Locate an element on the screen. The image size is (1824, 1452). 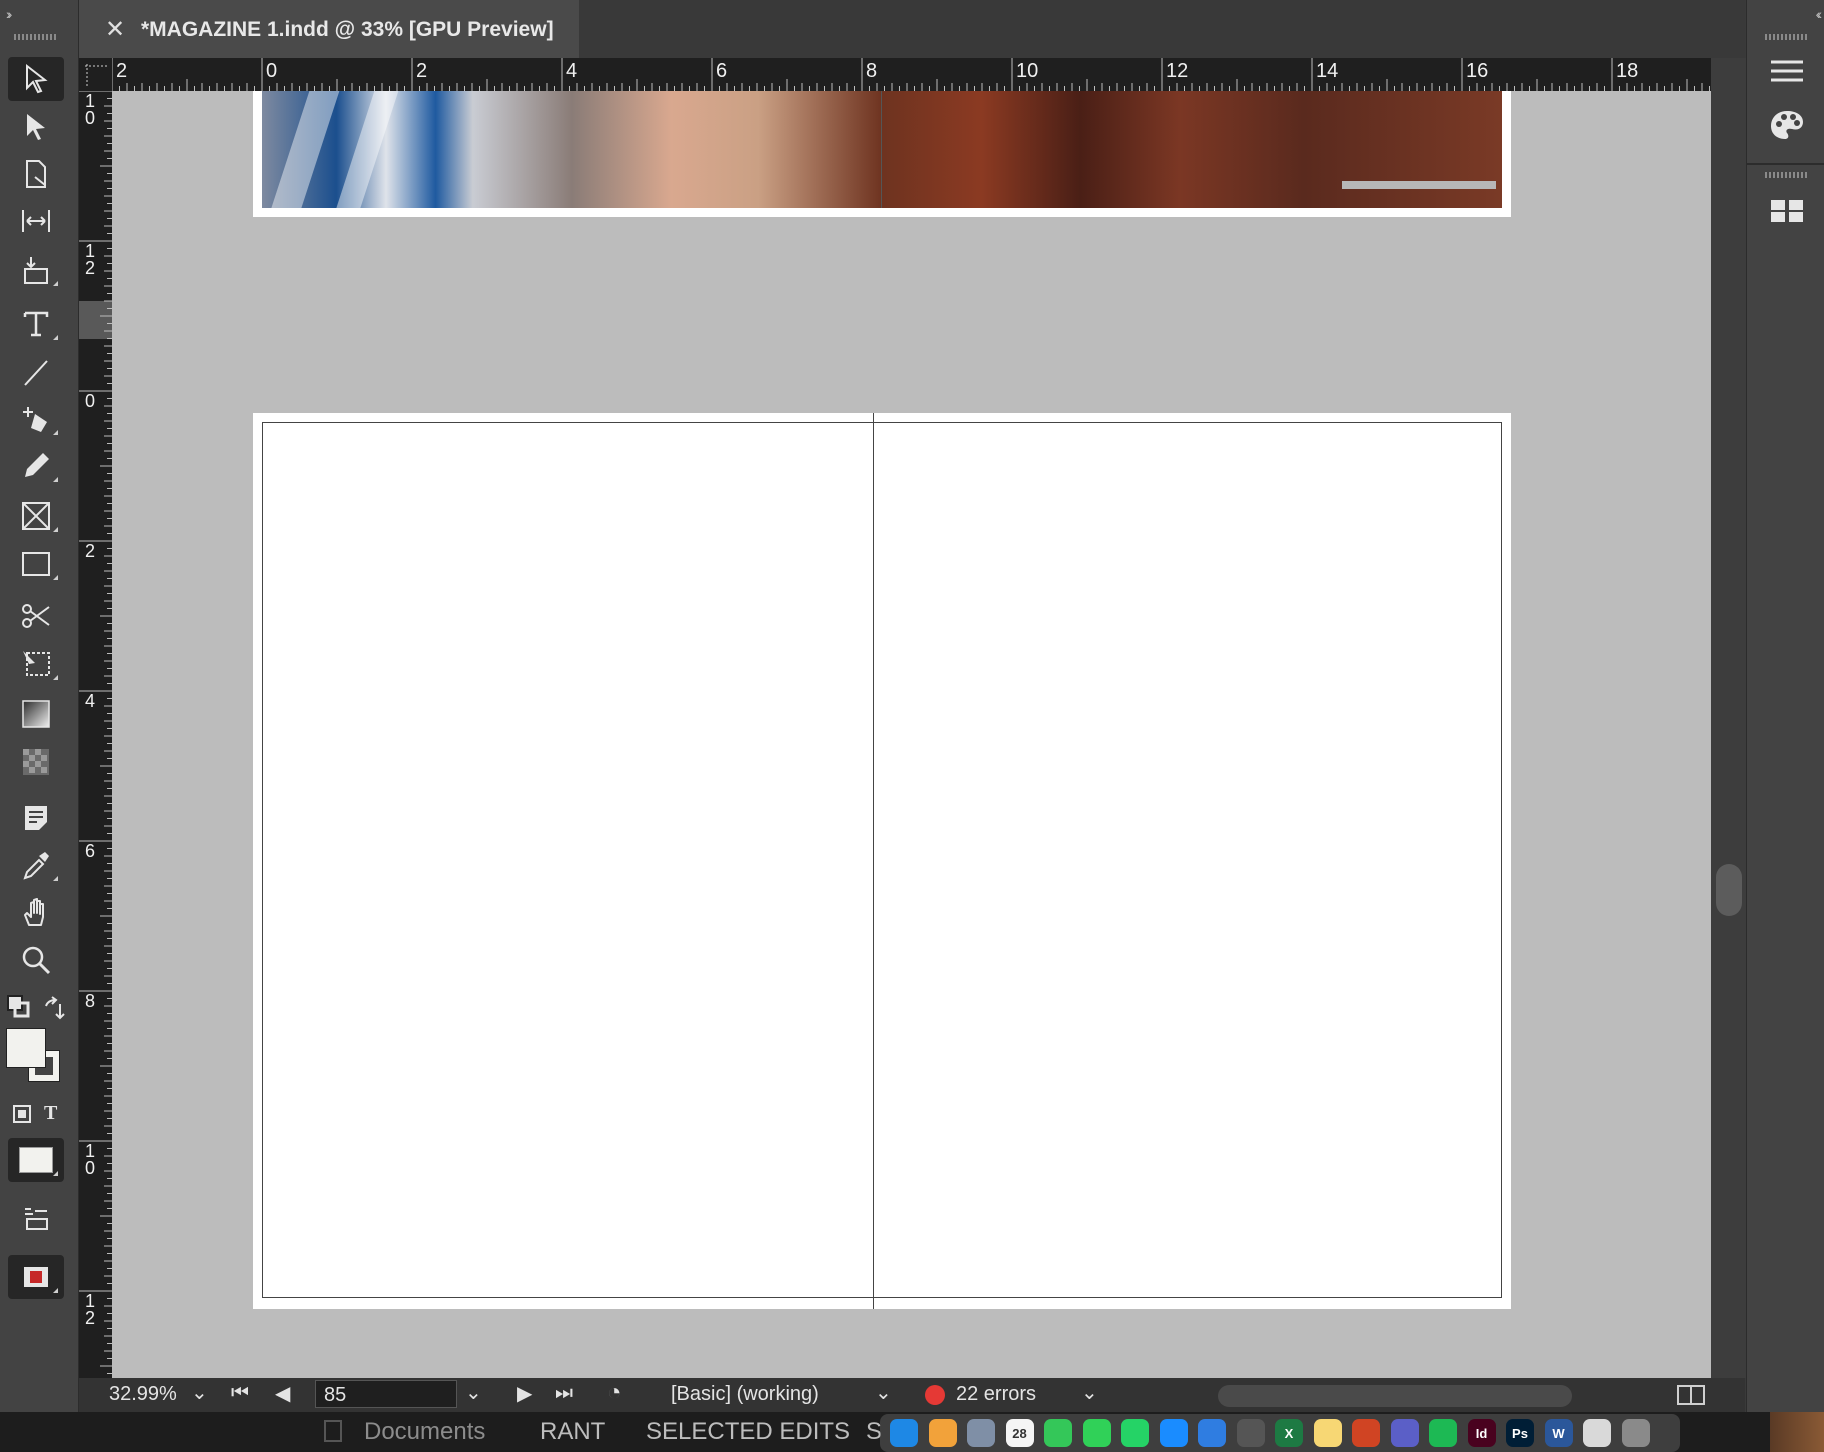
powerpoint-icon is located at coordinates (1366, 1433).